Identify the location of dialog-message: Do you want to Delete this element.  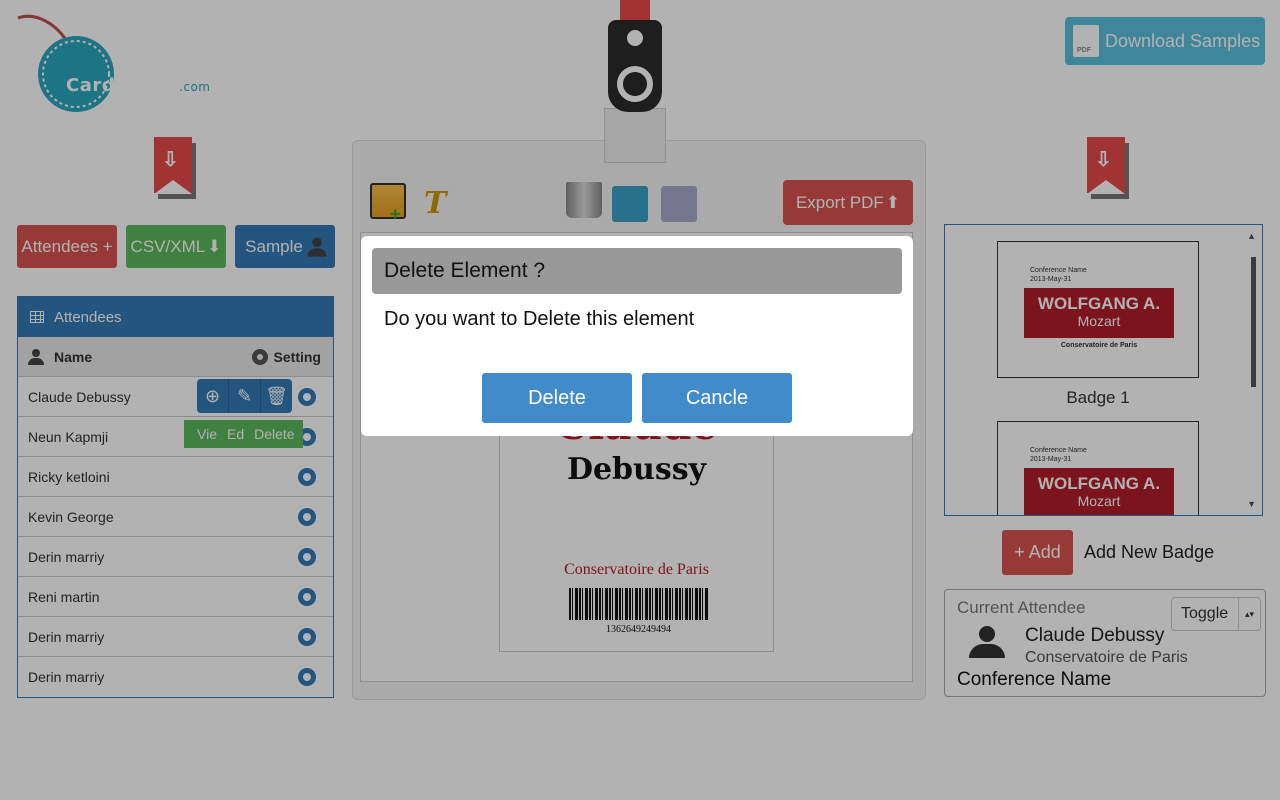
(539, 319).